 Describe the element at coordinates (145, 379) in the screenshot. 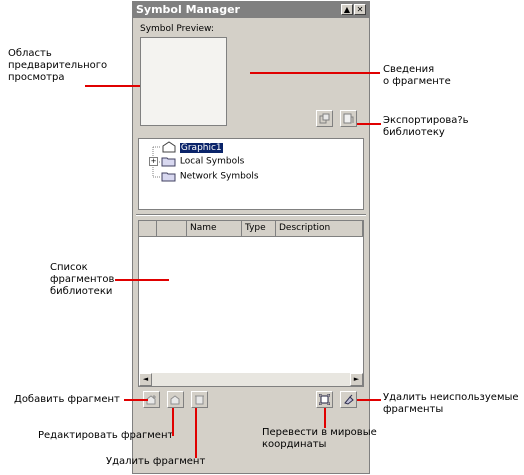

I see `scroll-left-button: ◄` at that location.